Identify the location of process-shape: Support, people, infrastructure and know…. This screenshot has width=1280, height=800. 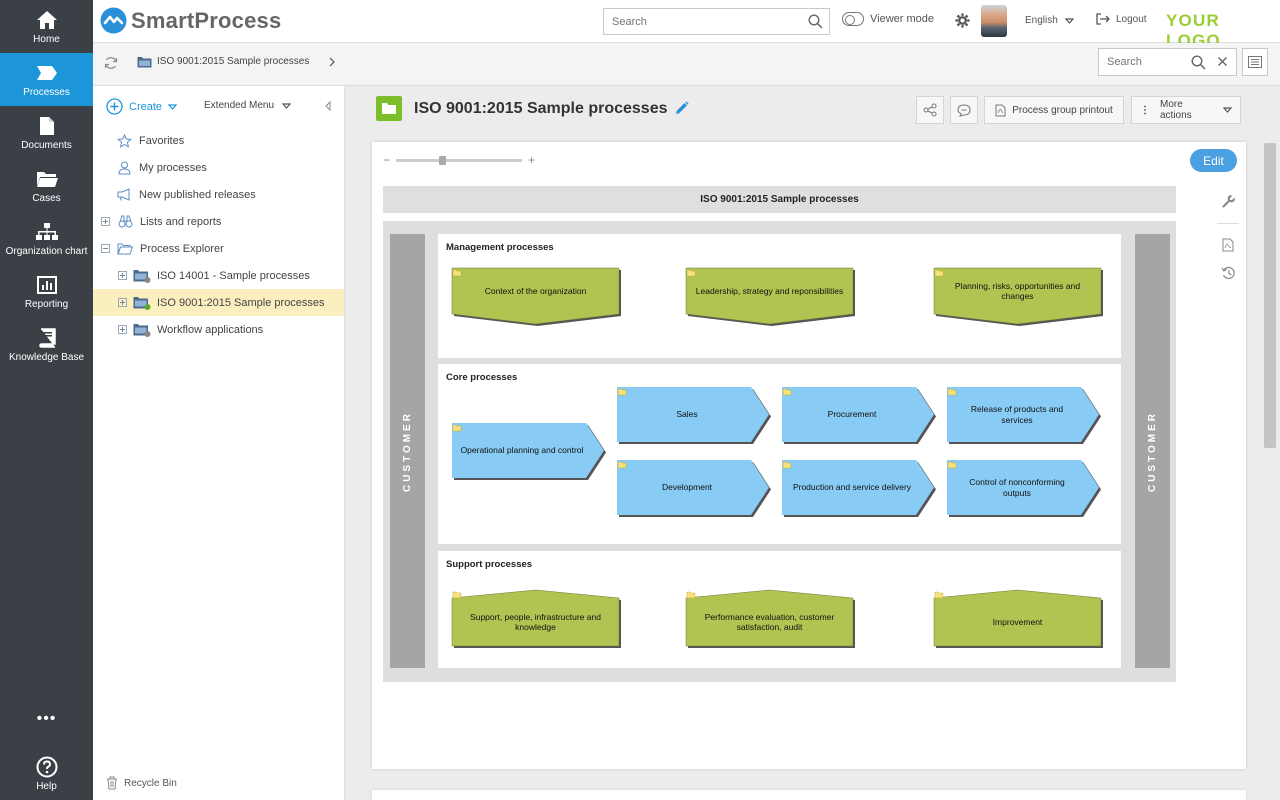
(536, 618).